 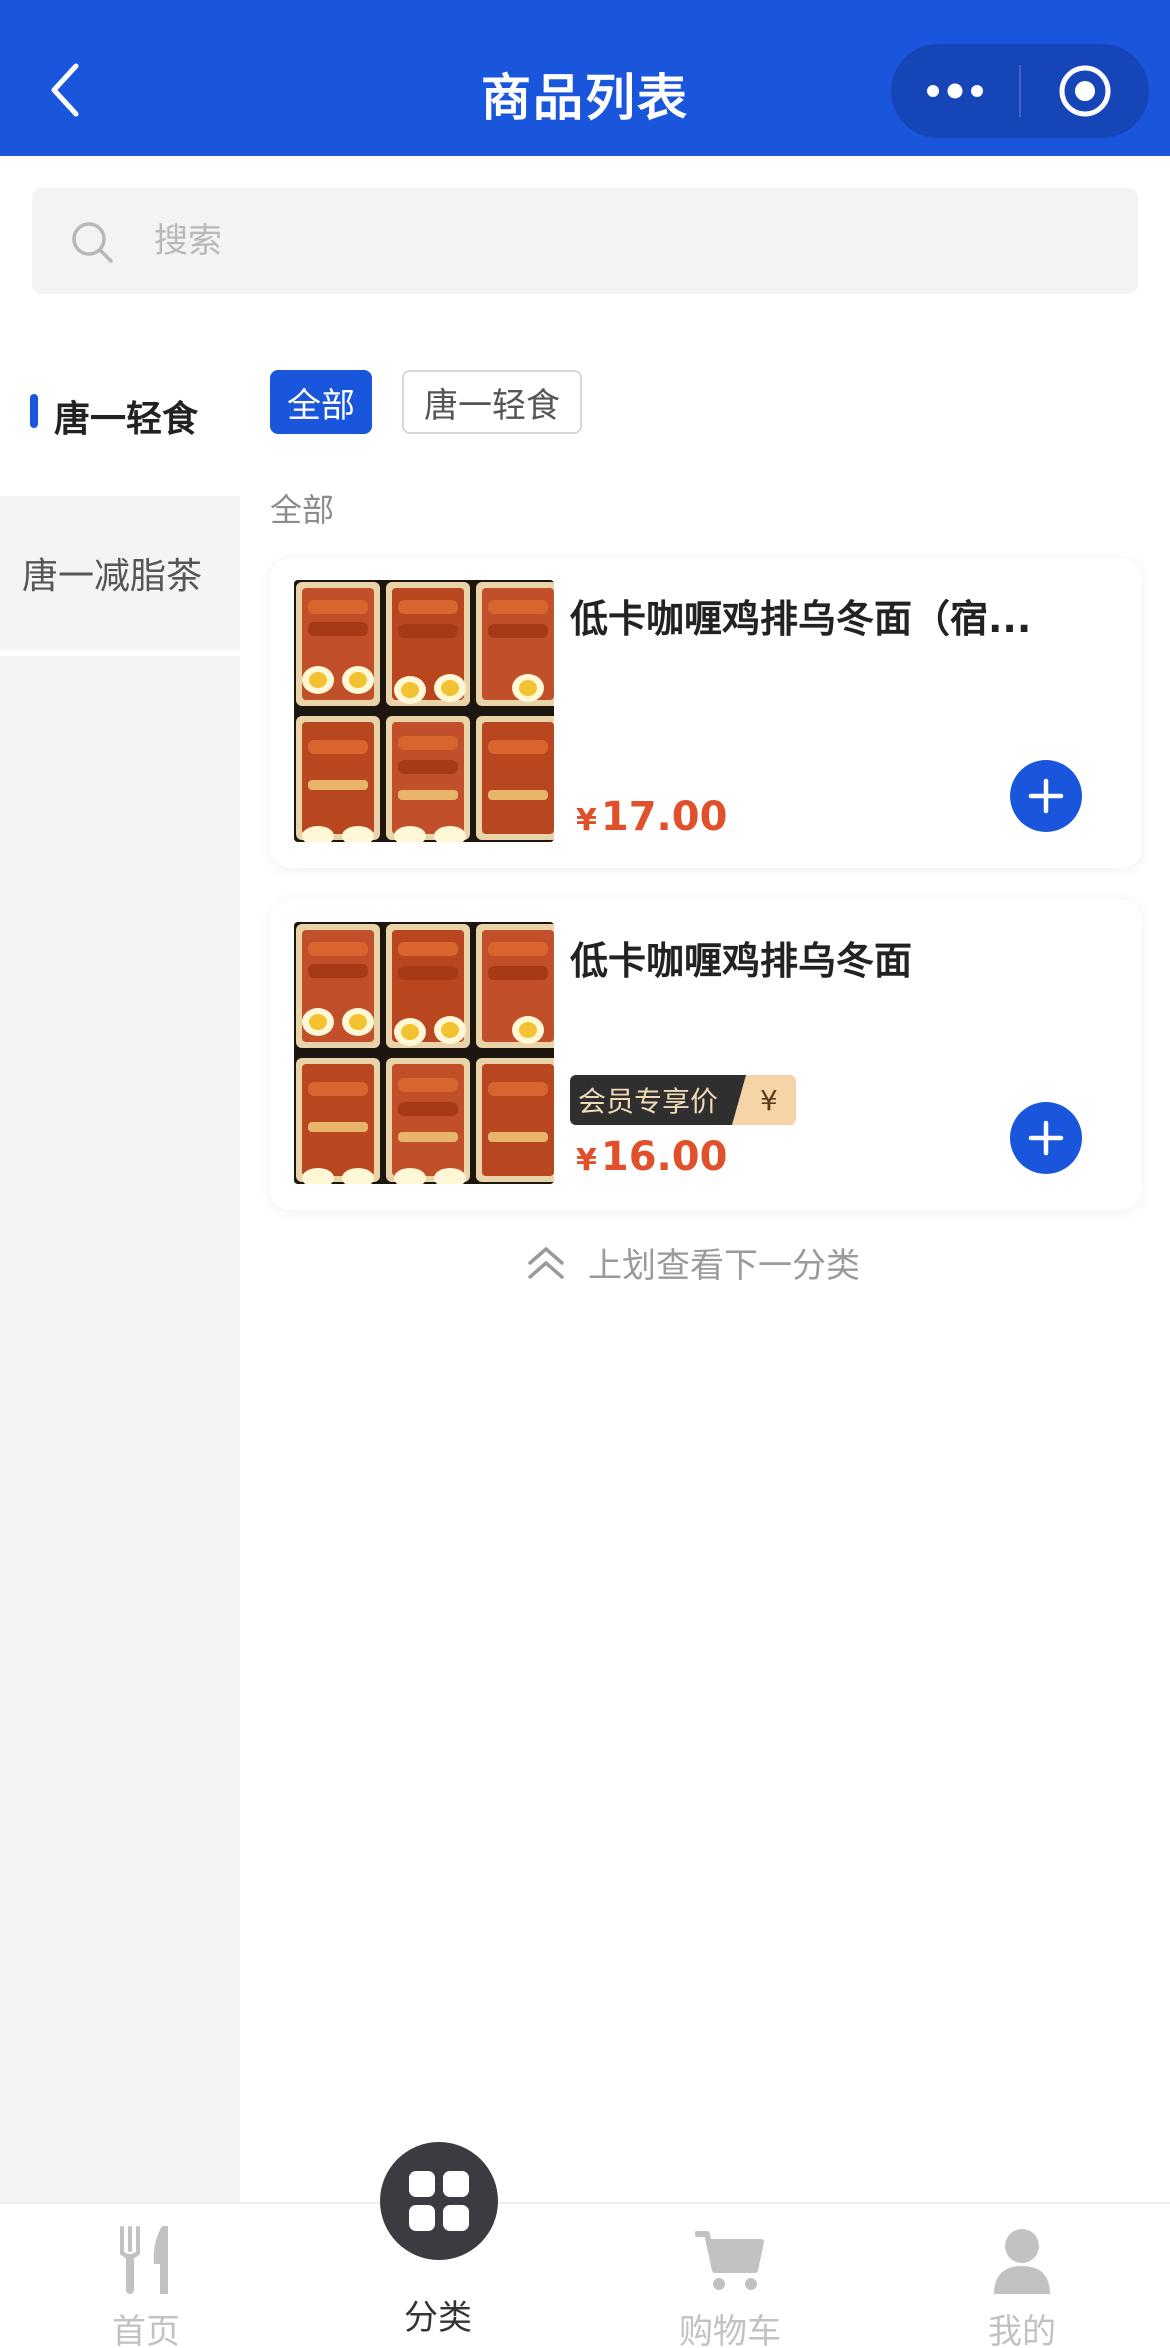 What do you see at coordinates (741, 961) in the screenshot?
I see `product-name: 低卡咖喱鸡排乌冬面` at bounding box center [741, 961].